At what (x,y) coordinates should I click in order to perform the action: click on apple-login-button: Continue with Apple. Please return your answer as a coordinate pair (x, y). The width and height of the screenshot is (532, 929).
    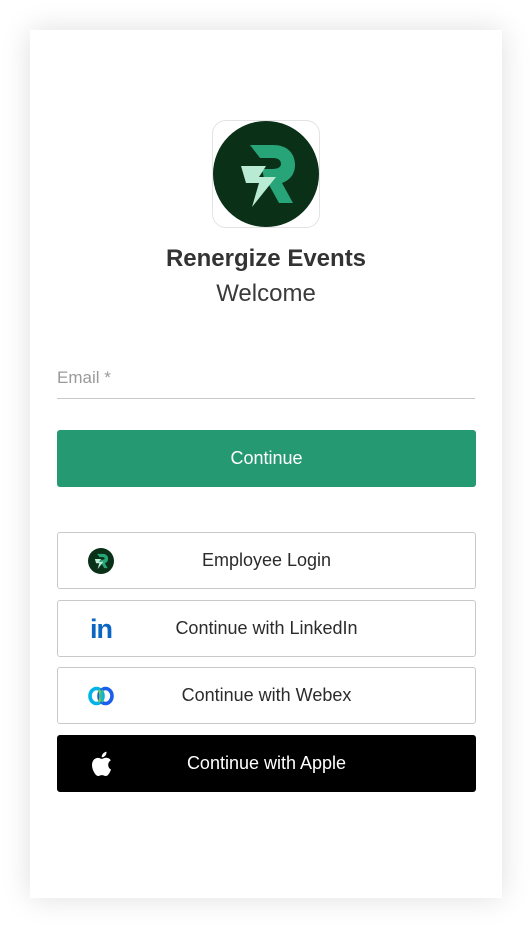
    Looking at the image, I should click on (266, 763).